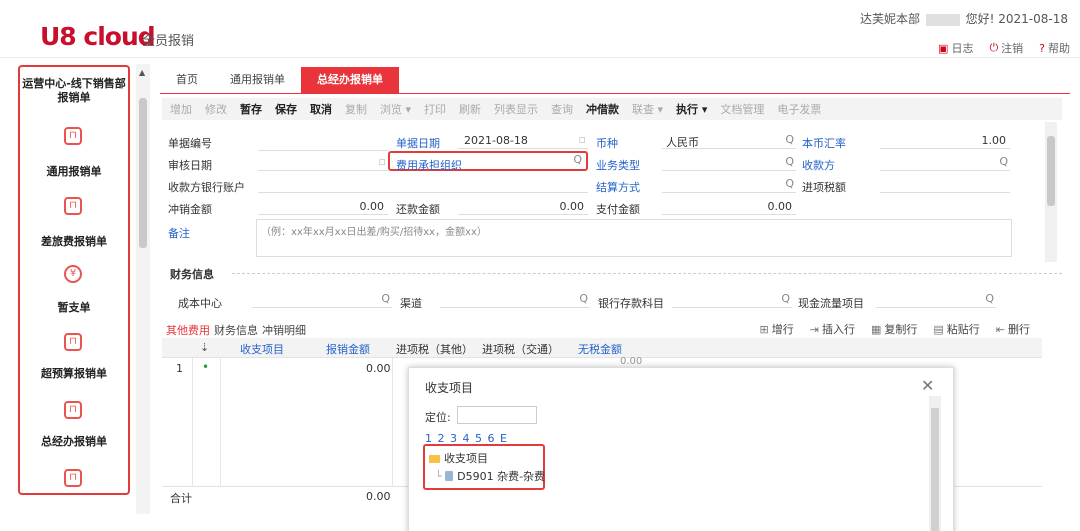 This screenshot has width=1080, height=531. What do you see at coordinates (257, 80) in the screenshot?
I see `tab-general-expense: 通用报销单` at bounding box center [257, 80].